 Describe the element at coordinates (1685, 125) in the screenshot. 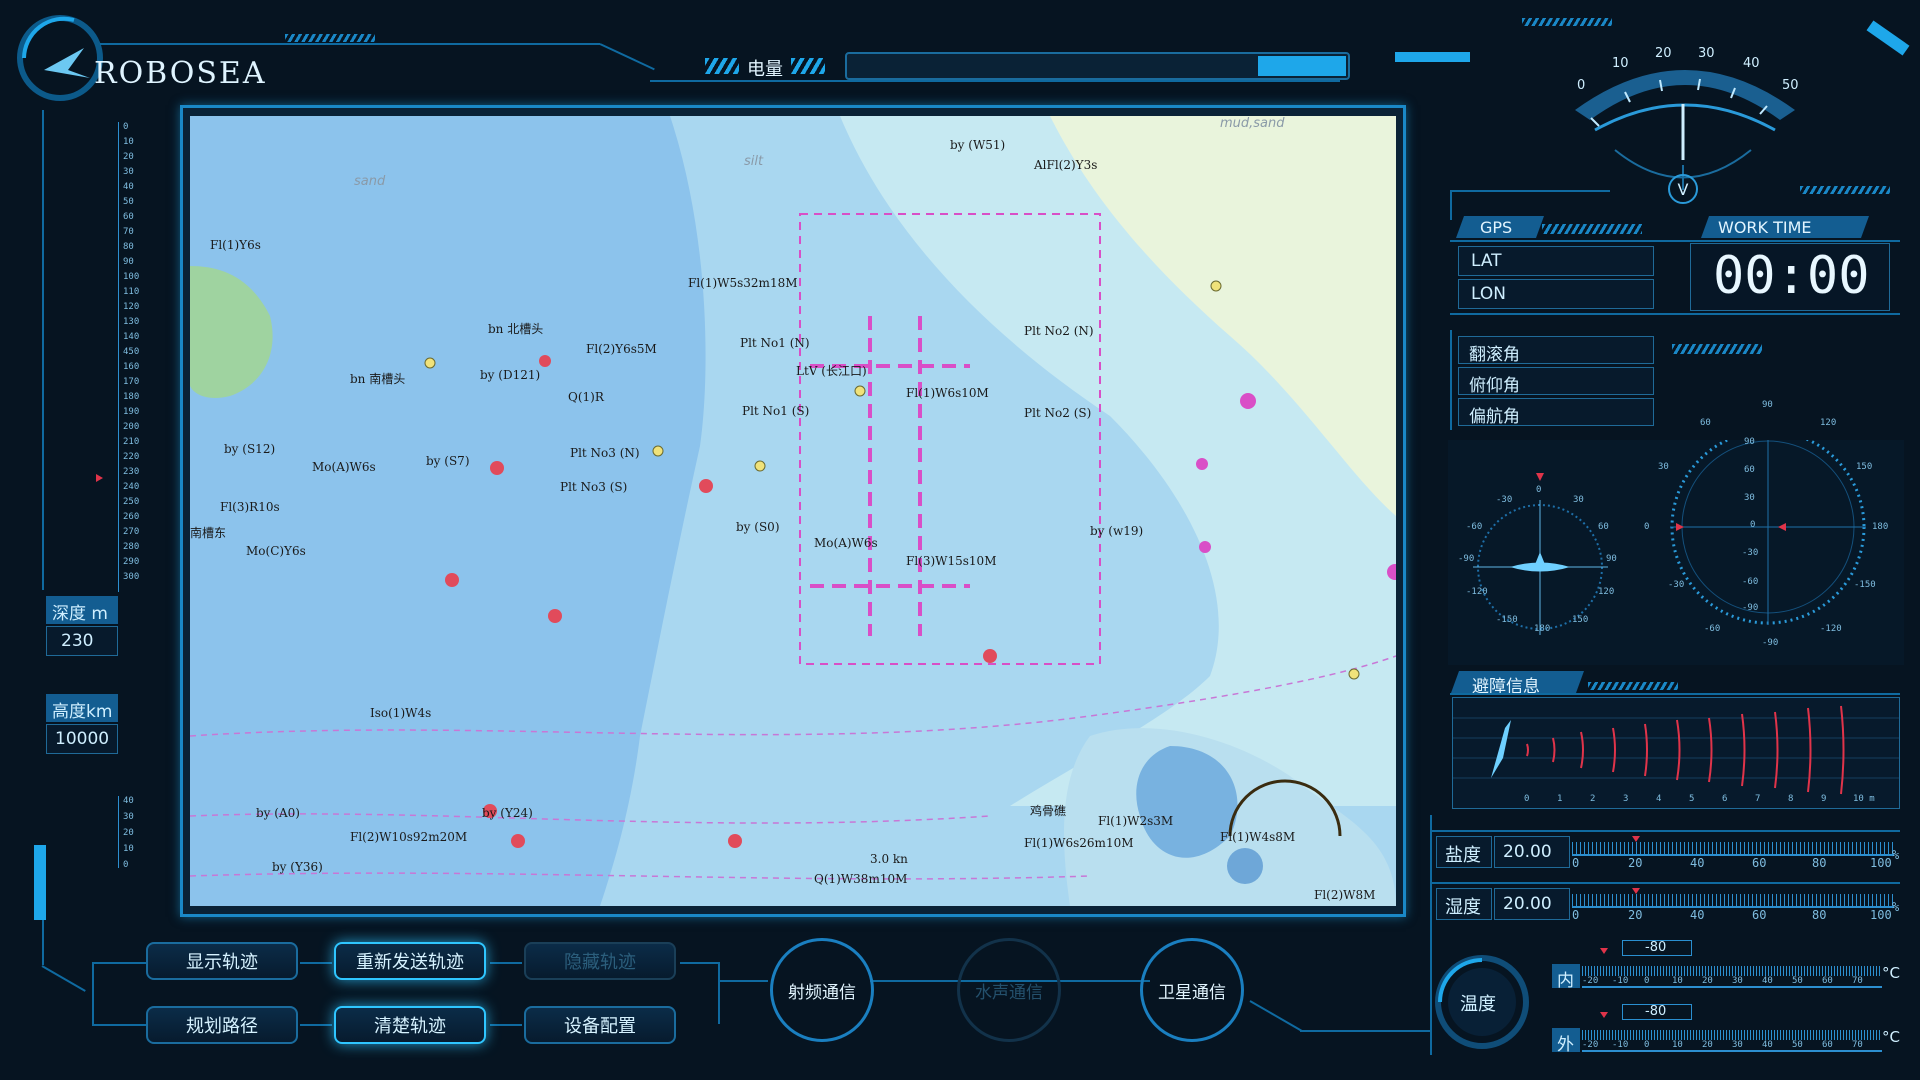

I see `speedometer: 0 10 20 30 40 50 V` at that location.